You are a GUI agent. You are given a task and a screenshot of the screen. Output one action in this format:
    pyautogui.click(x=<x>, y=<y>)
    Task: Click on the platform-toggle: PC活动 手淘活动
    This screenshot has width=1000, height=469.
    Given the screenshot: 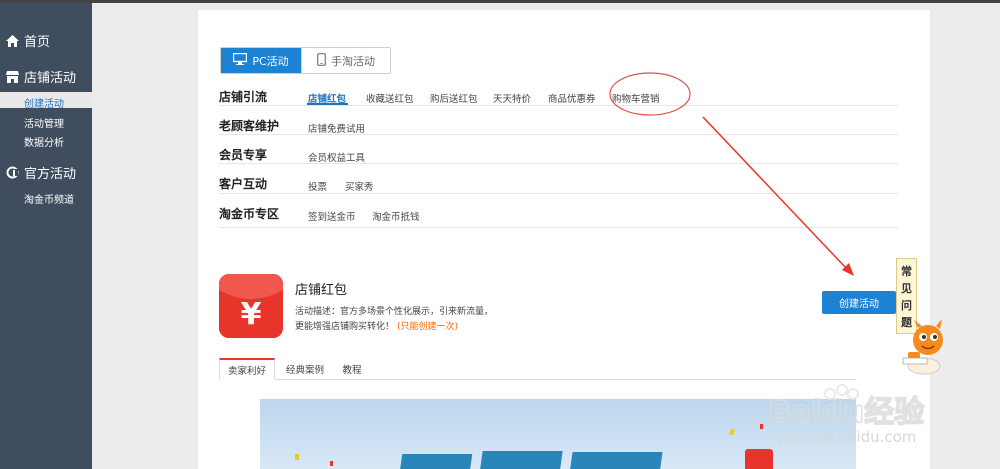 What is the action you would take?
    pyautogui.click(x=305, y=60)
    